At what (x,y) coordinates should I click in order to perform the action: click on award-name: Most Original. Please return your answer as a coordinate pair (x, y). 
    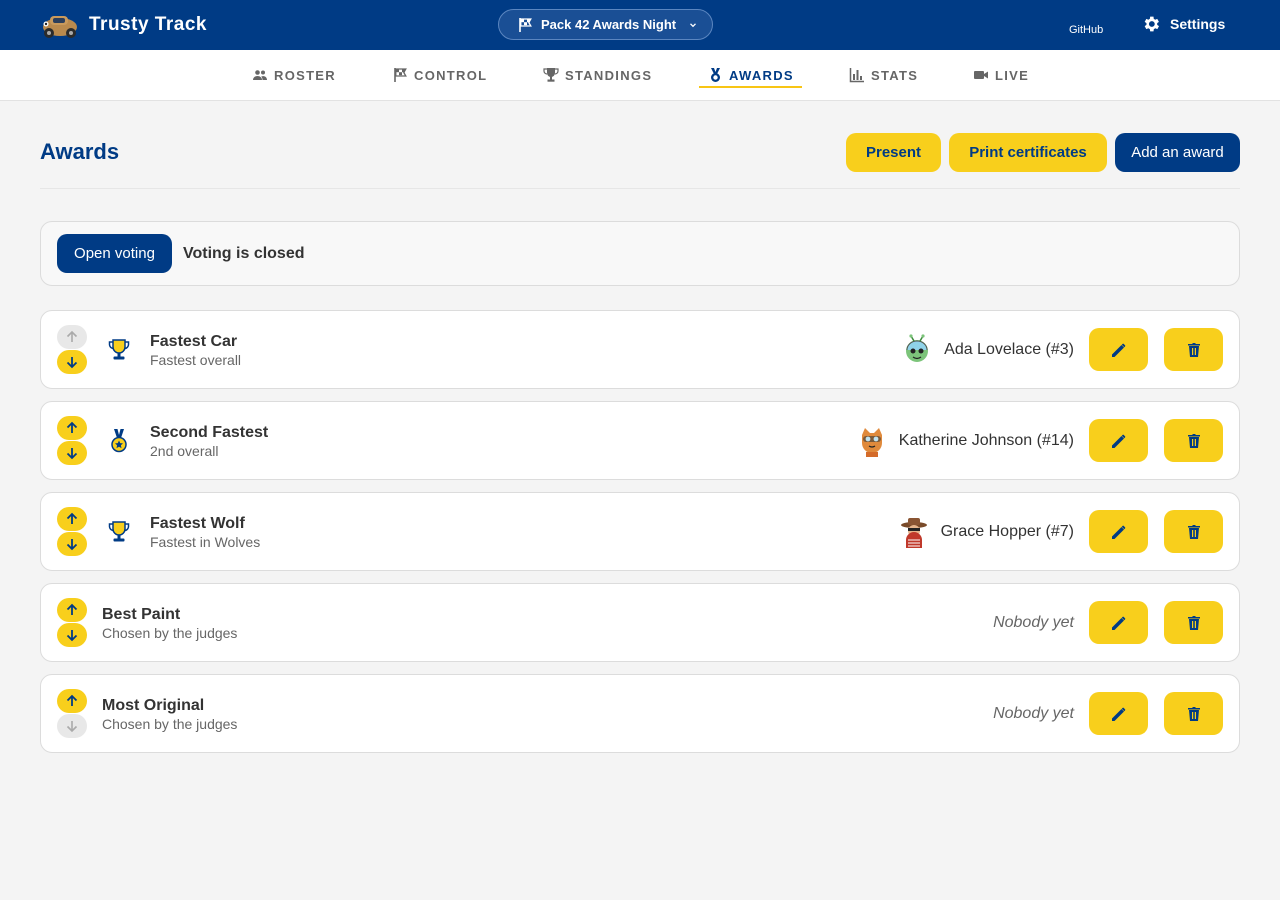
    Looking at the image, I should click on (153, 705).